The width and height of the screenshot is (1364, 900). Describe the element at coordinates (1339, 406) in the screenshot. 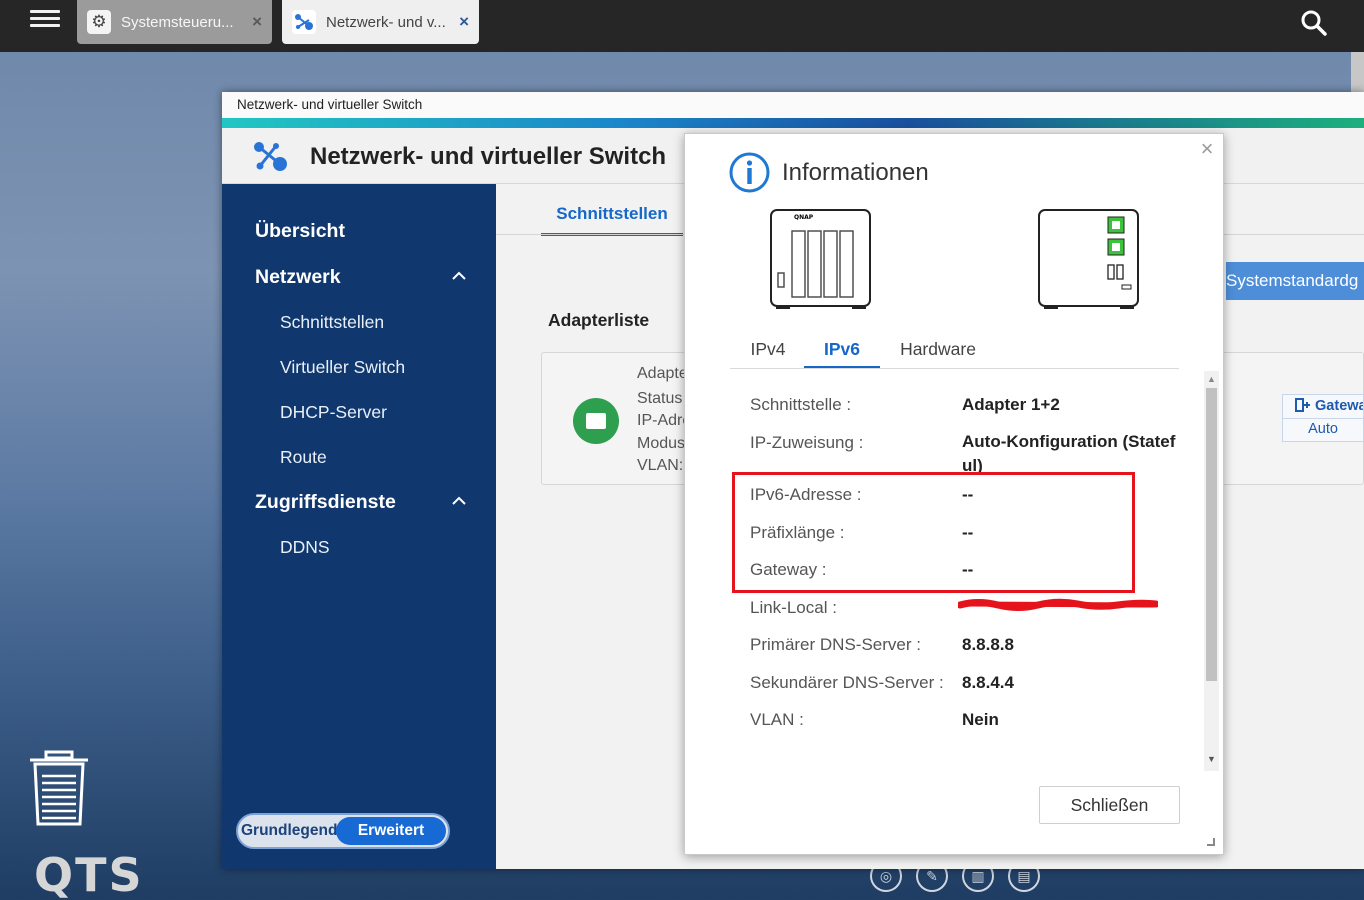

I see `gateway-label: Gatewa` at that location.